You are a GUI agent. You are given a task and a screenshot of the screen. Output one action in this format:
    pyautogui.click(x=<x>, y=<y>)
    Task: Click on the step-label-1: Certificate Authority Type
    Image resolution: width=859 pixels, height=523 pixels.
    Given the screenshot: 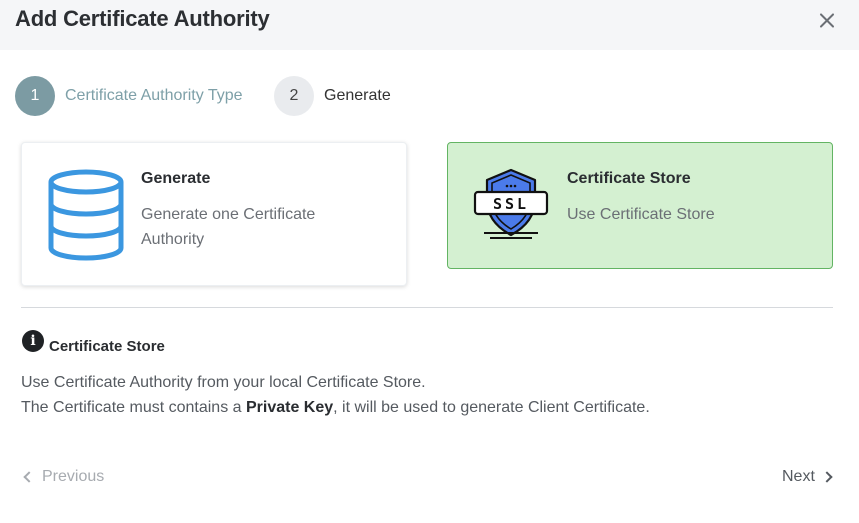 What is the action you would take?
    pyautogui.click(x=154, y=95)
    